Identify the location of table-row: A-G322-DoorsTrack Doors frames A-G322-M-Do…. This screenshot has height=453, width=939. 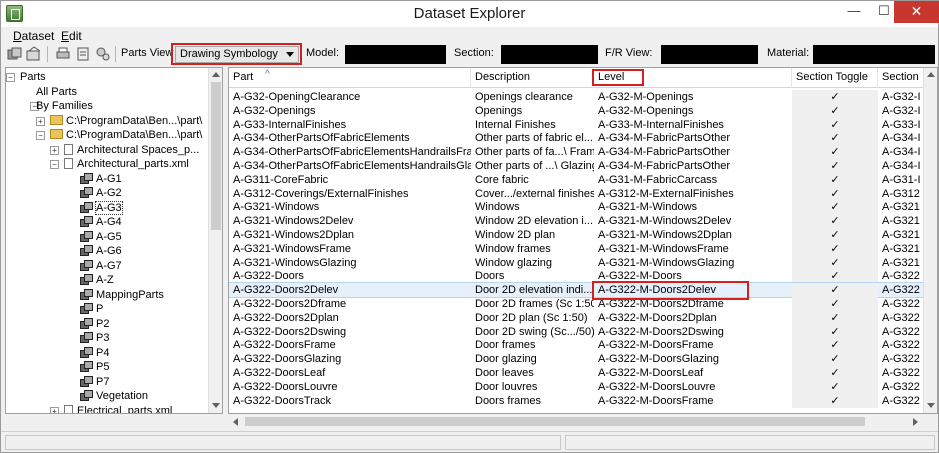
(579, 400).